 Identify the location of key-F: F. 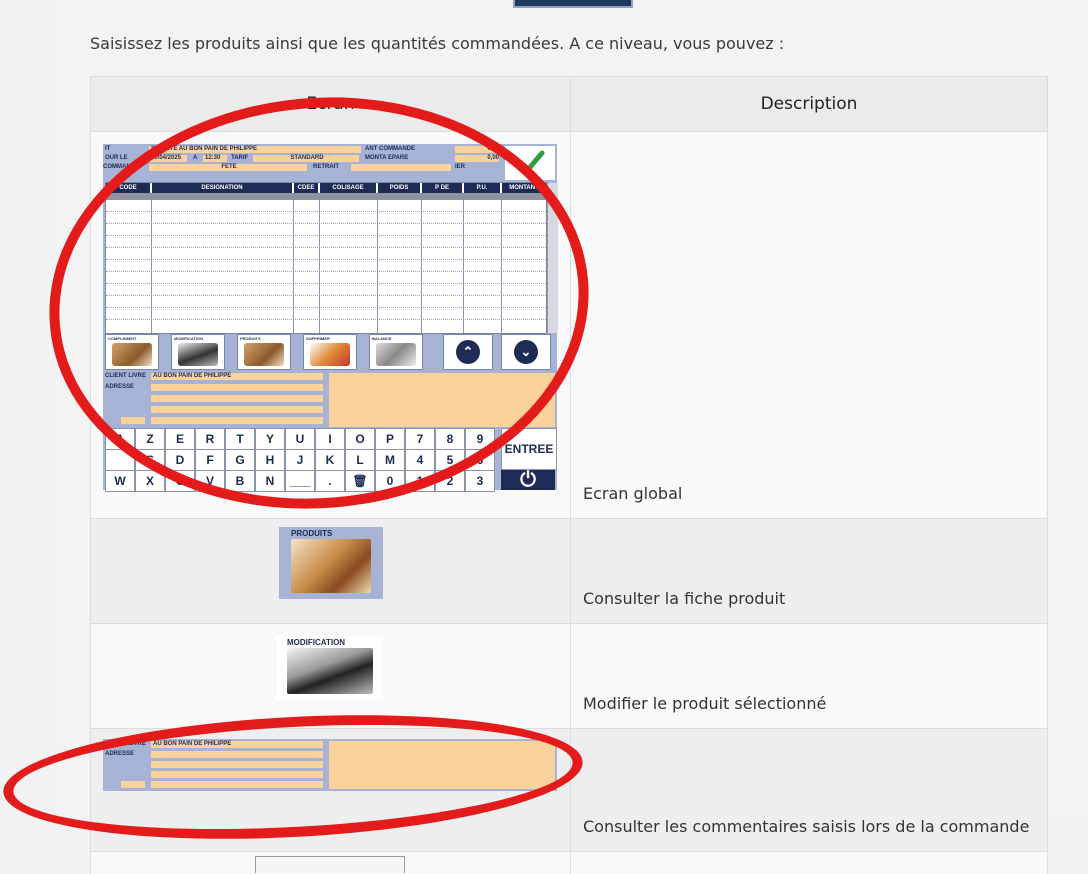
(210, 460).